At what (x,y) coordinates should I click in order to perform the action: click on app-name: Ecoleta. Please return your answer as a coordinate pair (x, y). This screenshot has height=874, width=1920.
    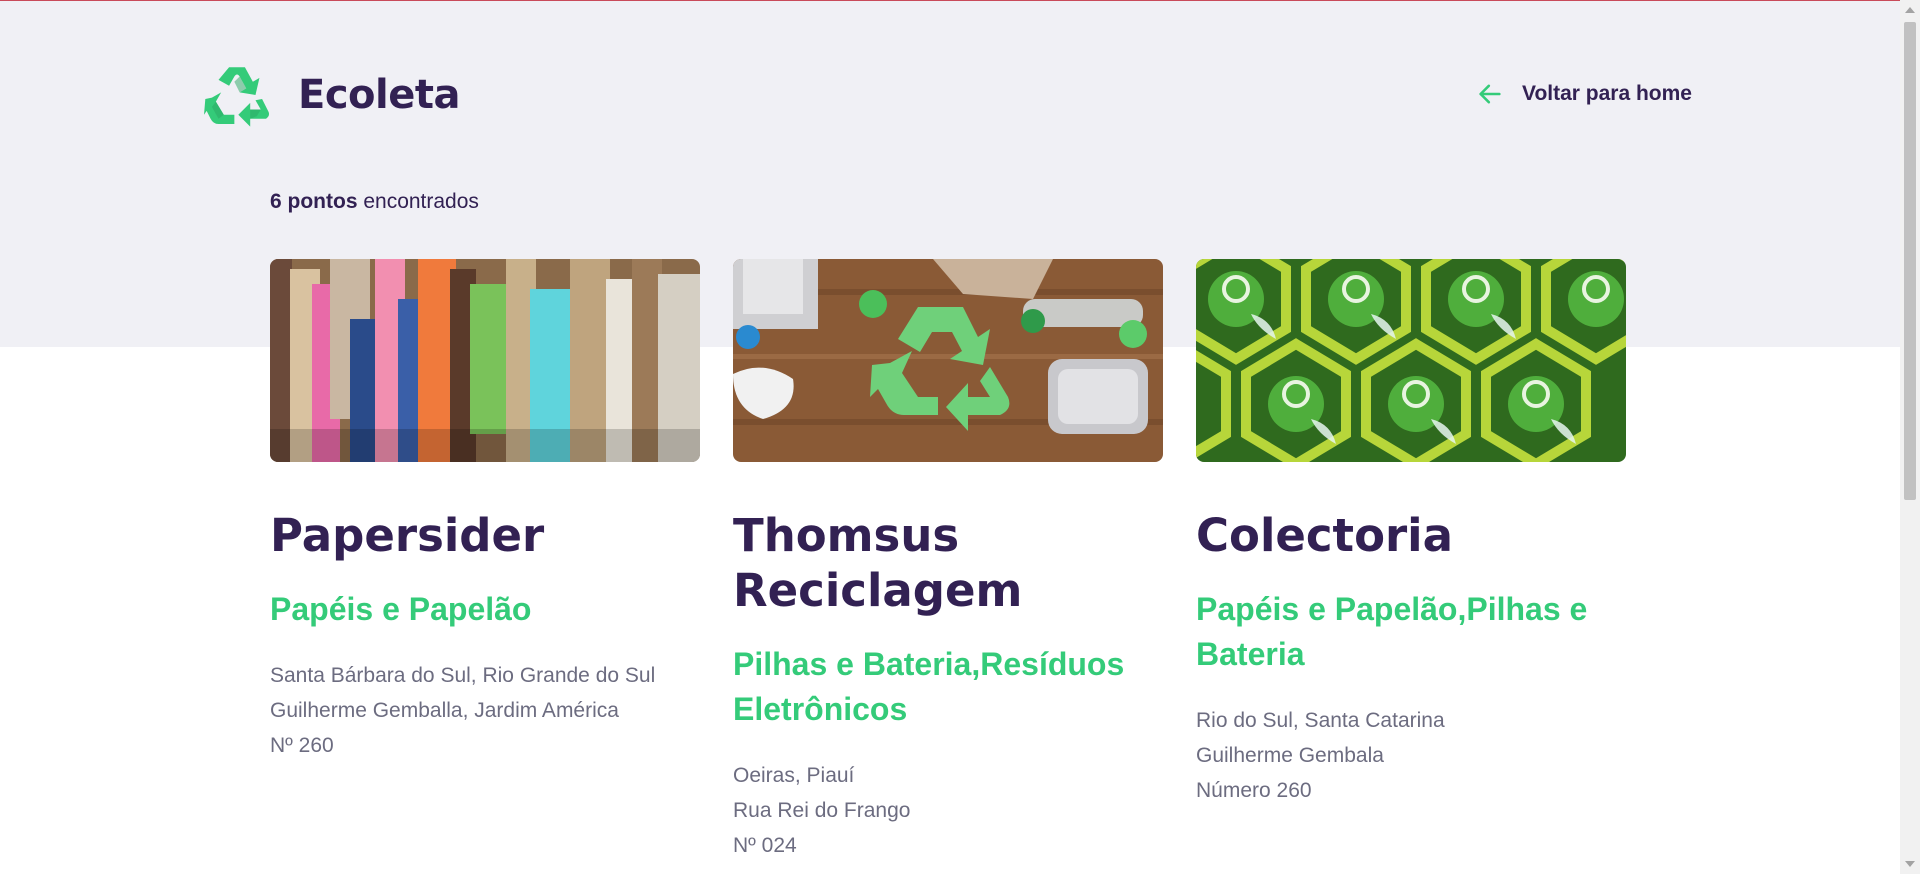
    Looking at the image, I should click on (379, 95).